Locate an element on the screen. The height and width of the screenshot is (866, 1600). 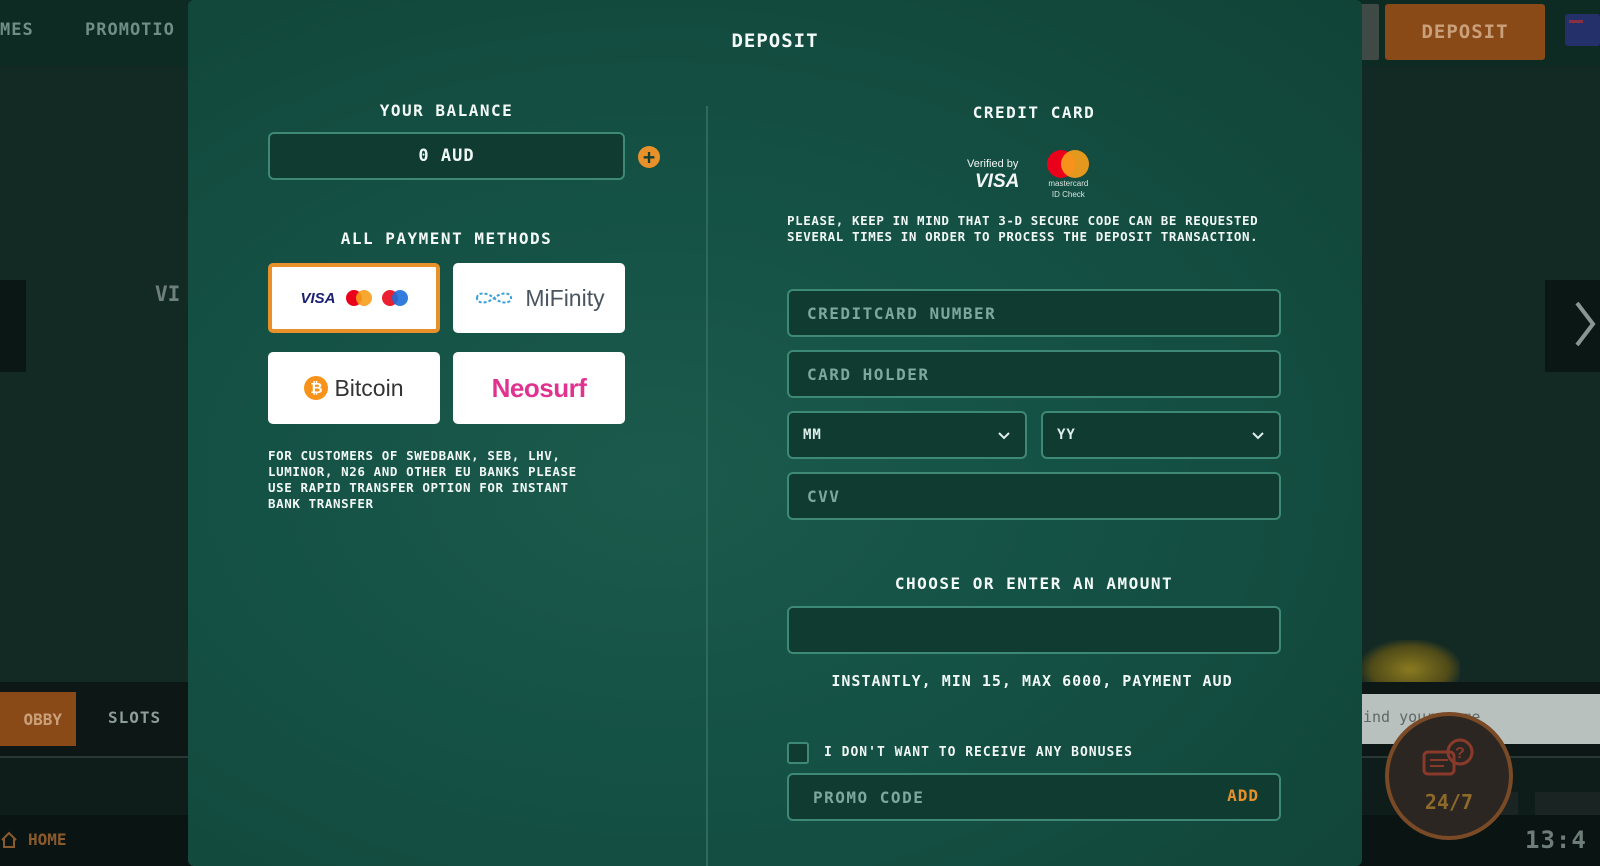
promo-code-field: ADD is located at coordinates (1034, 797).